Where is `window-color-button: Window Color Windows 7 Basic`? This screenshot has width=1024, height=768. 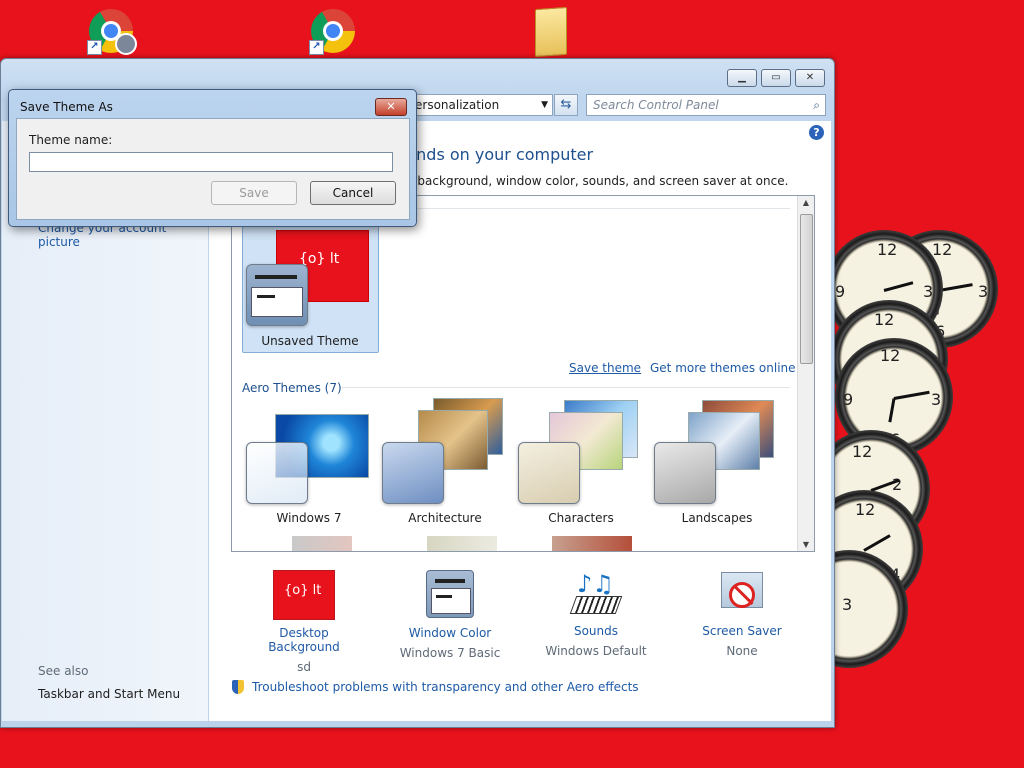 window-color-button: Window Color Windows 7 Basic is located at coordinates (450, 615).